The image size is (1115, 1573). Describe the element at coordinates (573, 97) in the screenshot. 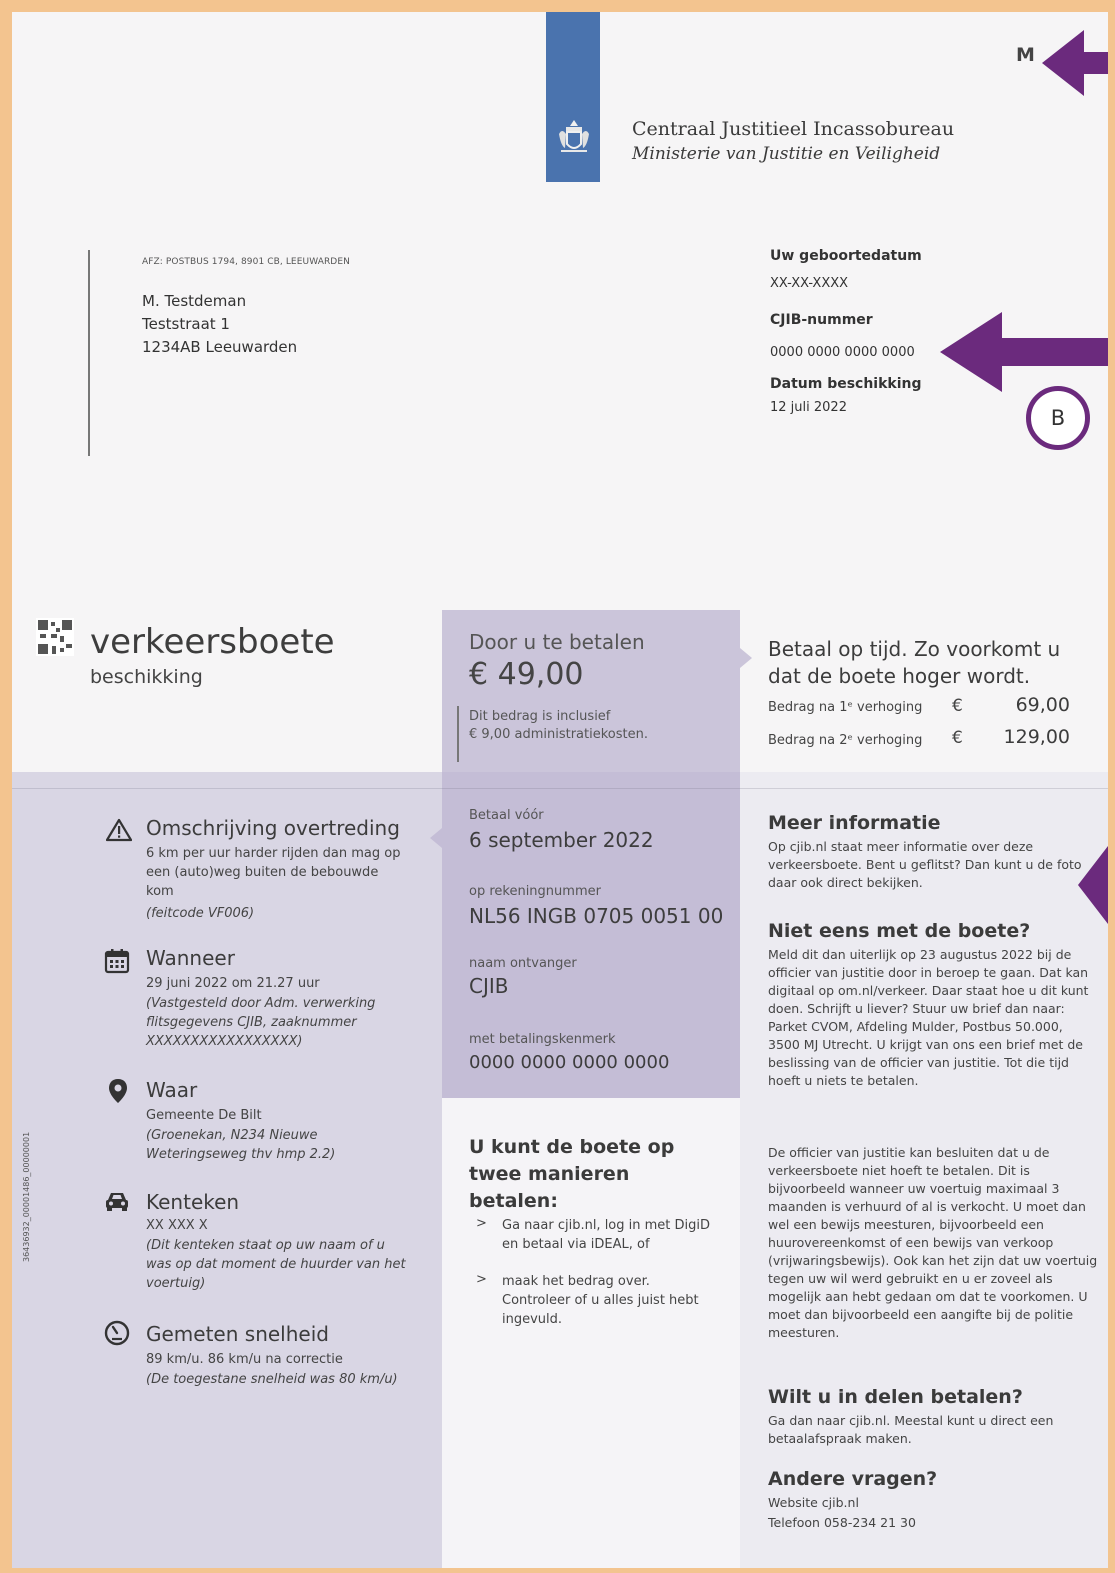

I see `government-logo-band` at that location.